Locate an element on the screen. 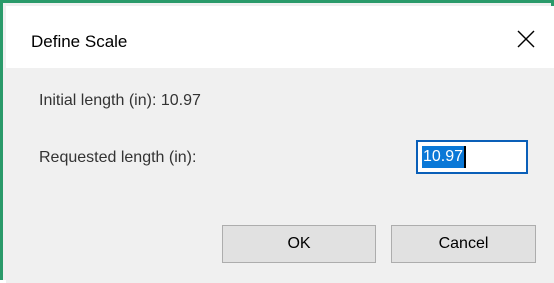 The height and width of the screenshot is (283, 554). close-button is located at coordinates (526, 39).